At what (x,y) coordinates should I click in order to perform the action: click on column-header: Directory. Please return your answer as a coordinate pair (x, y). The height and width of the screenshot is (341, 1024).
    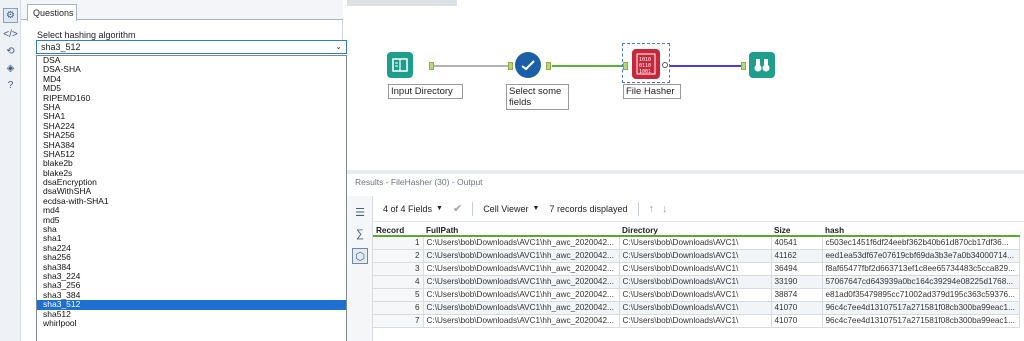
    Looking at the image, I should click on (695, 231).